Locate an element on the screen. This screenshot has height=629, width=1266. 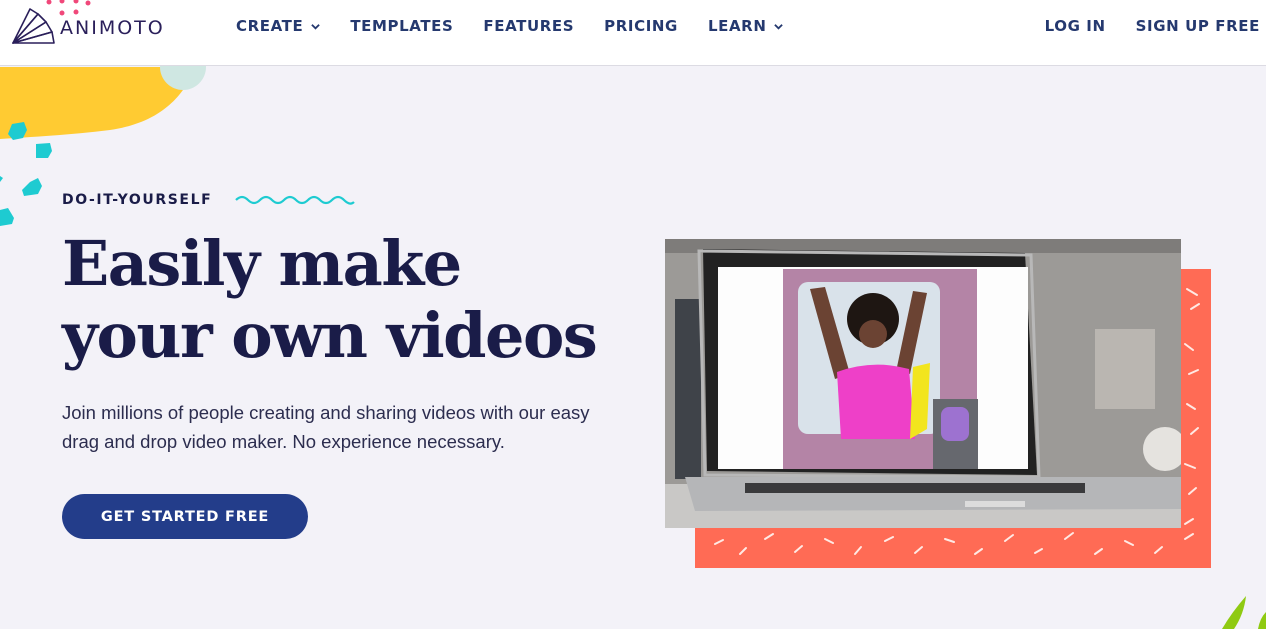
pink-dots-decoration is located at coordinates (68, 8).